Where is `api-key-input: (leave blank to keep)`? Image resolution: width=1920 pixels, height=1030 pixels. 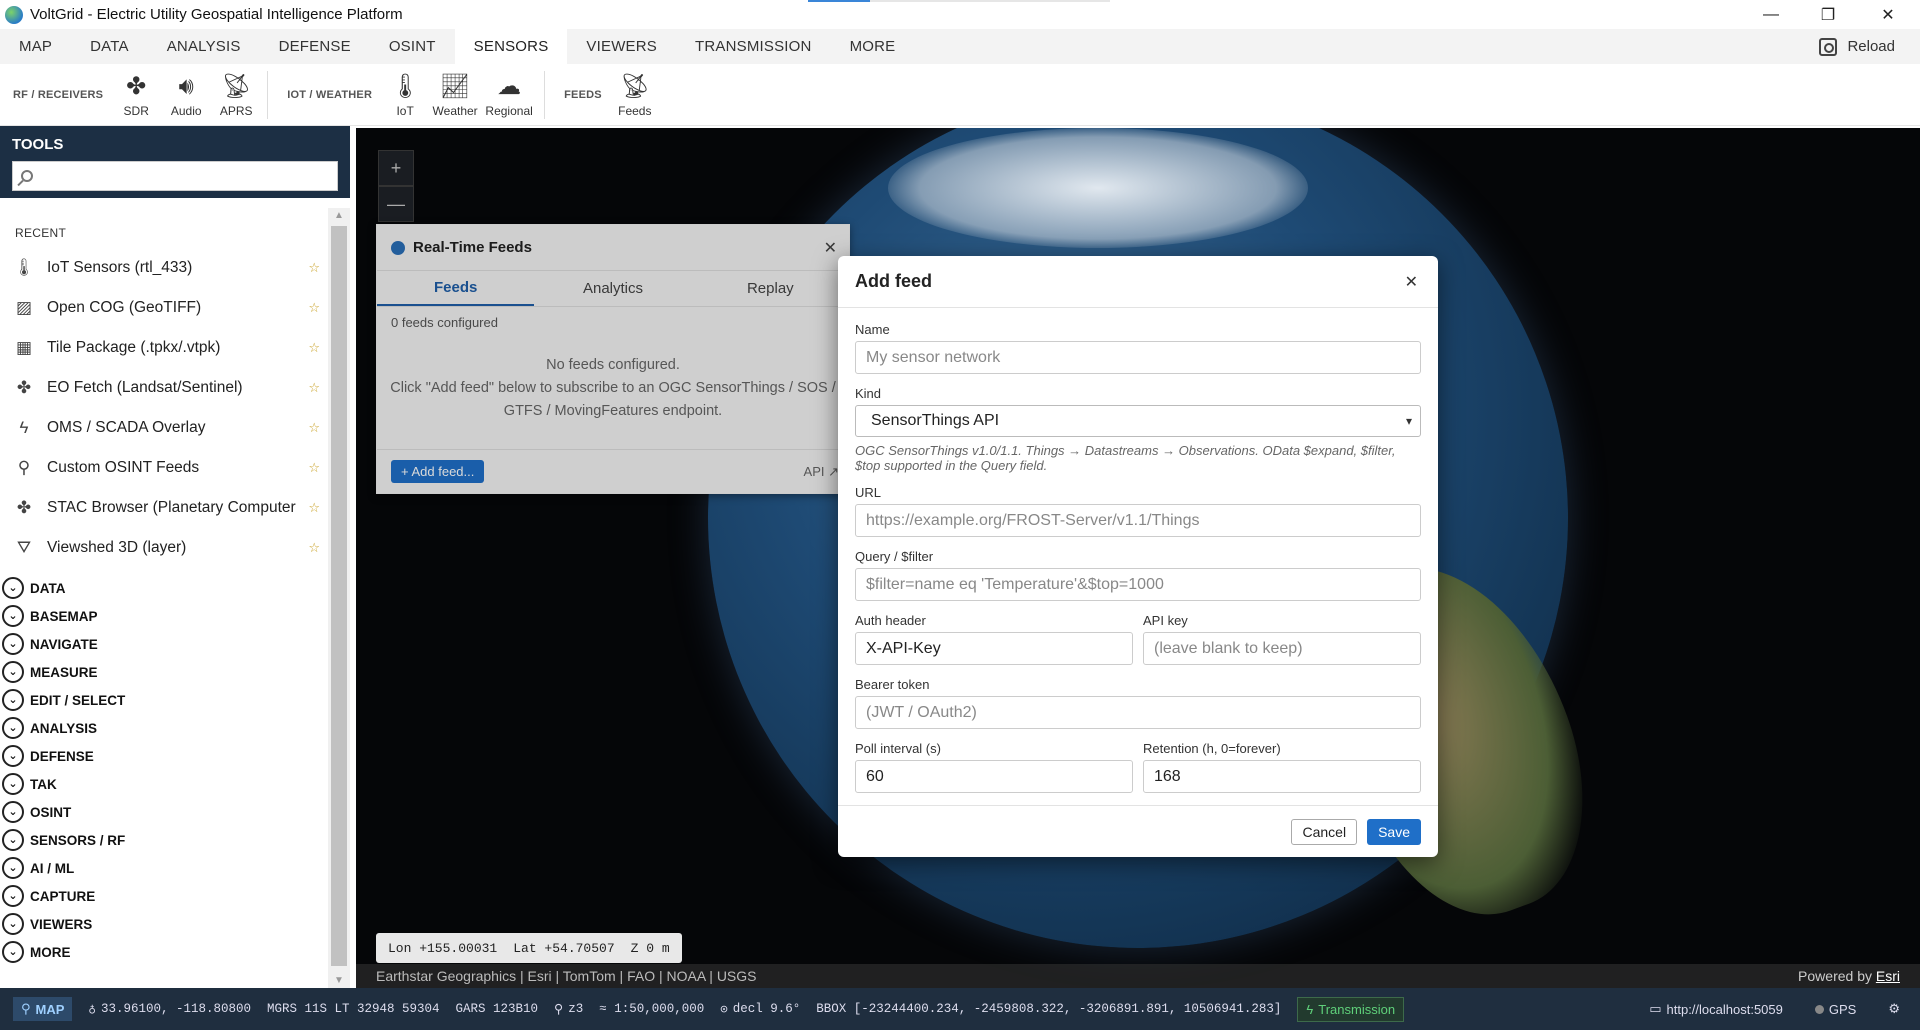
api-key-input: (leave blank to keep) is located at coordinates (1282, 648).